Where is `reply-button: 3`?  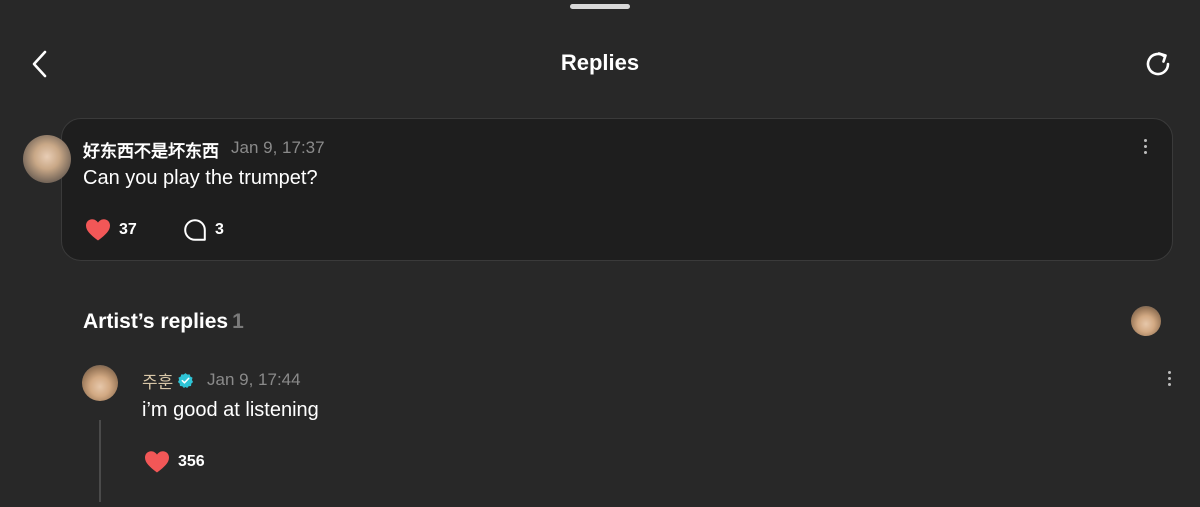
reply-button: 3 is located at coordinates (203, 230).